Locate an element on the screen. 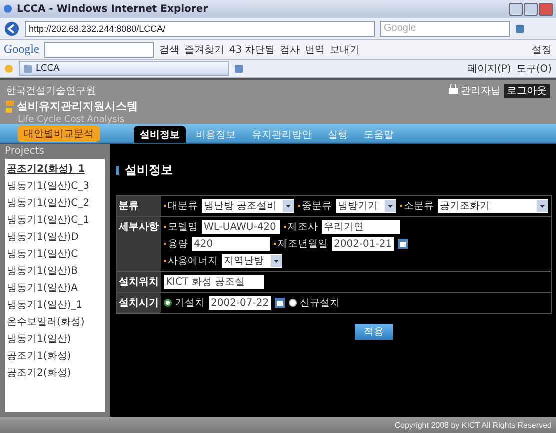  section-heading: 설비정보 is located at coordinates (149, 170).